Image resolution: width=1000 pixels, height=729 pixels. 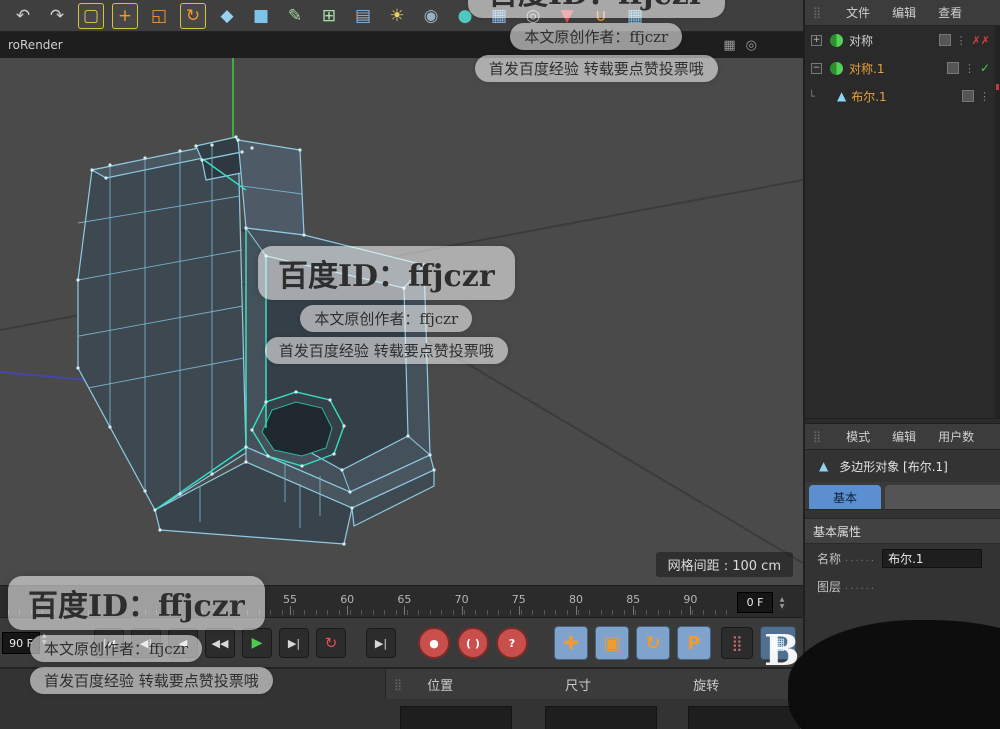 I want to click on export-arrow-icon: ▼, so click(x=567, y=16).